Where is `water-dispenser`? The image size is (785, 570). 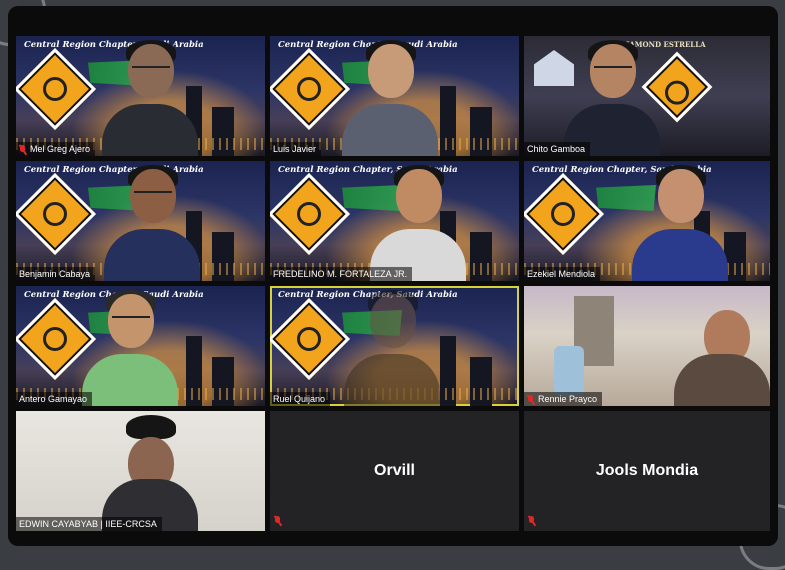
water-dispenser is located at coordinates (569, 371).